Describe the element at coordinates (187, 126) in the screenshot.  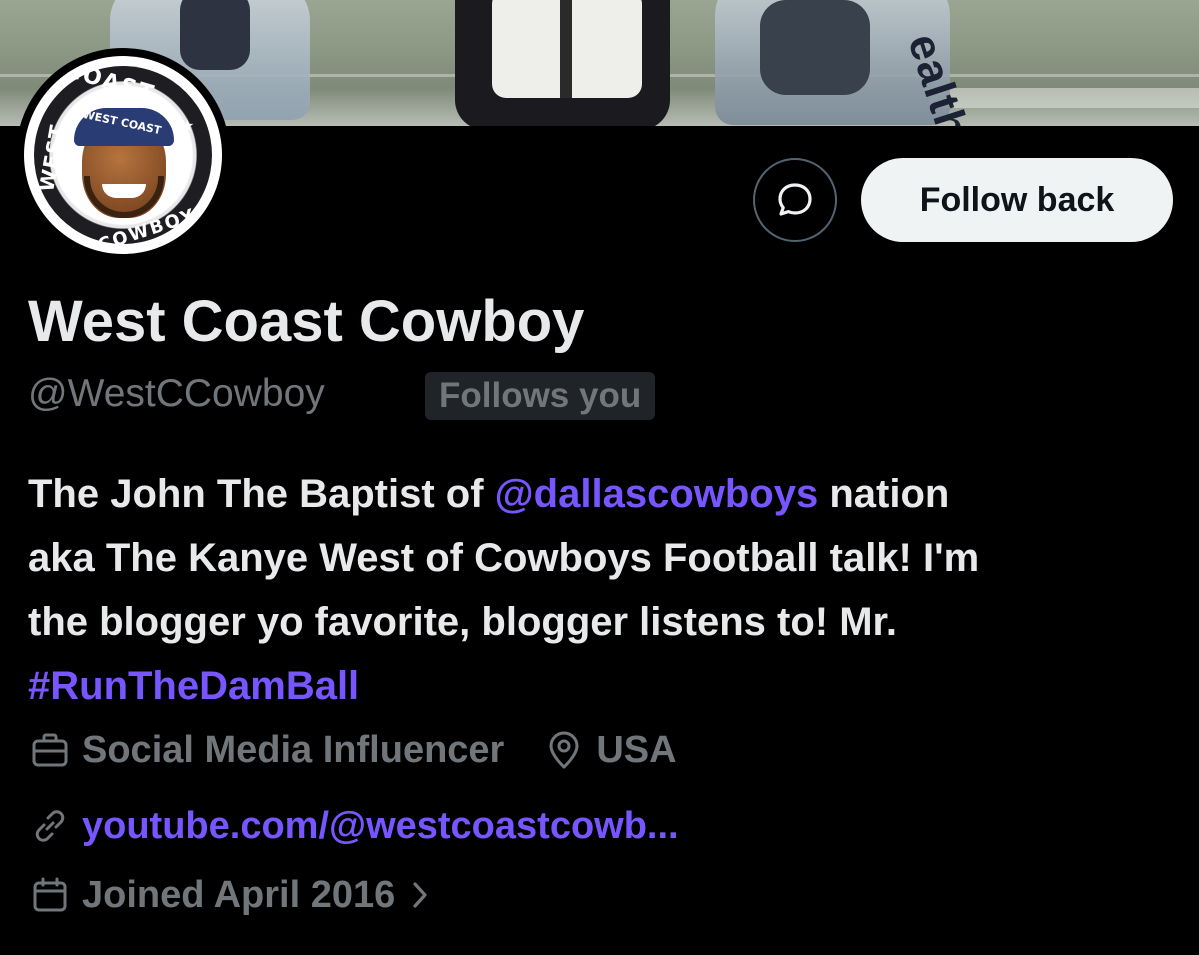
I see `star-icon: ★` at that location.